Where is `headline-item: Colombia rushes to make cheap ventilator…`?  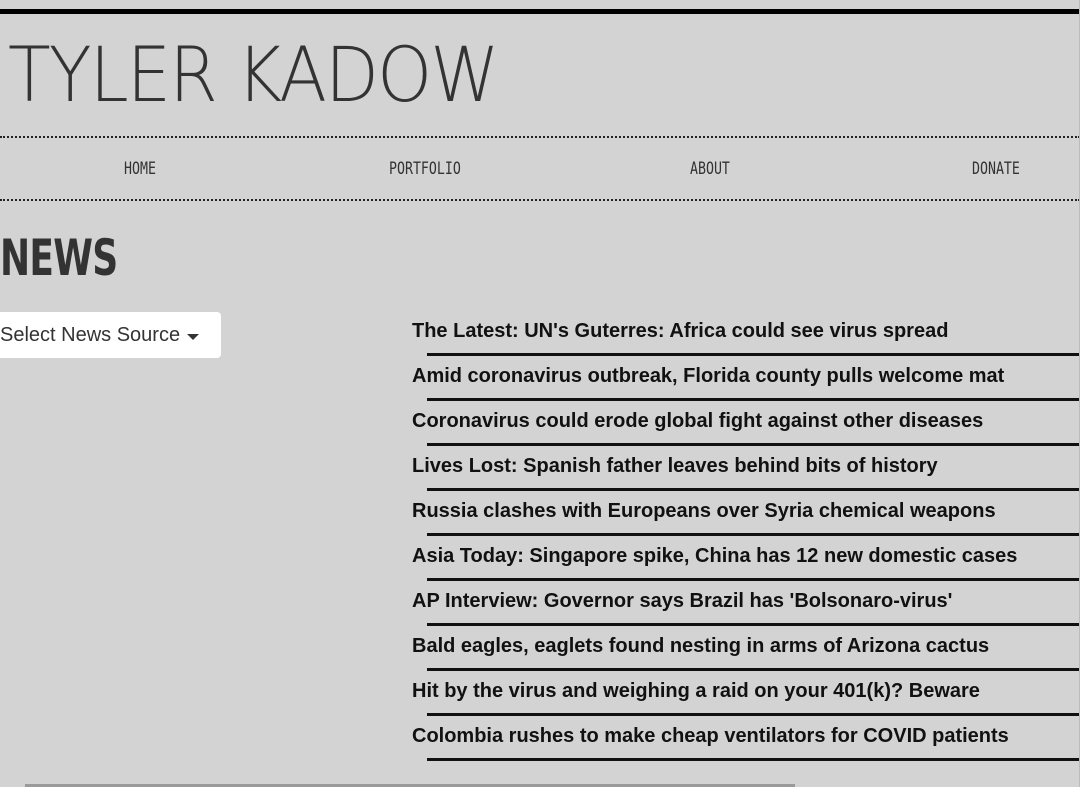 headline-item: Colombia rushes to make cheap ventilator… is located at coordinates (746, 738).